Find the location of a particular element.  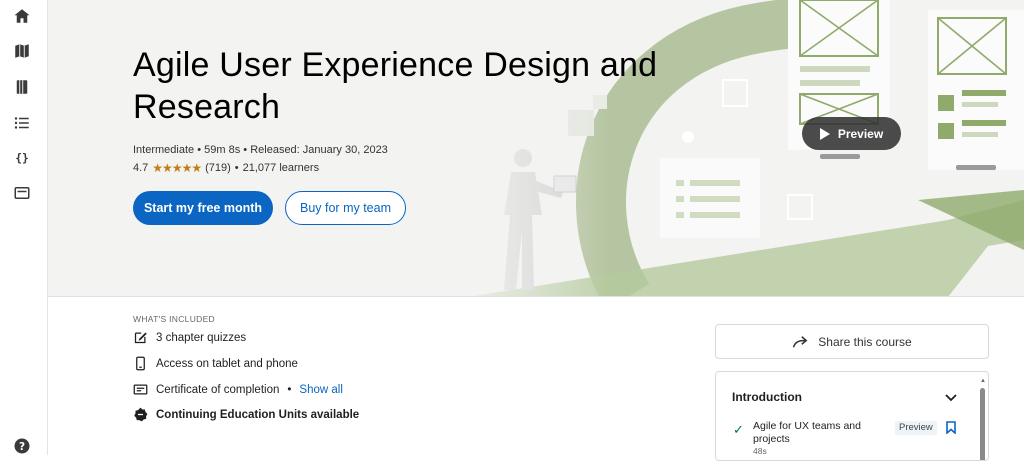

bookmark-icon is located at coordinates (951, 427).